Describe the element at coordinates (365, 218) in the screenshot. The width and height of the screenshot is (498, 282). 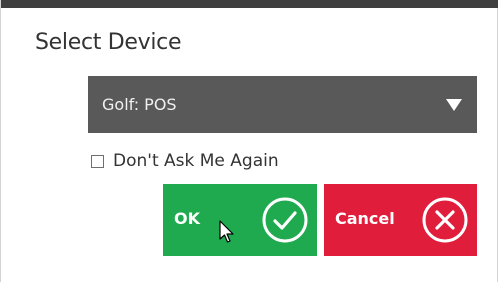
I see `cancel-button-label: Cancel` at that location.